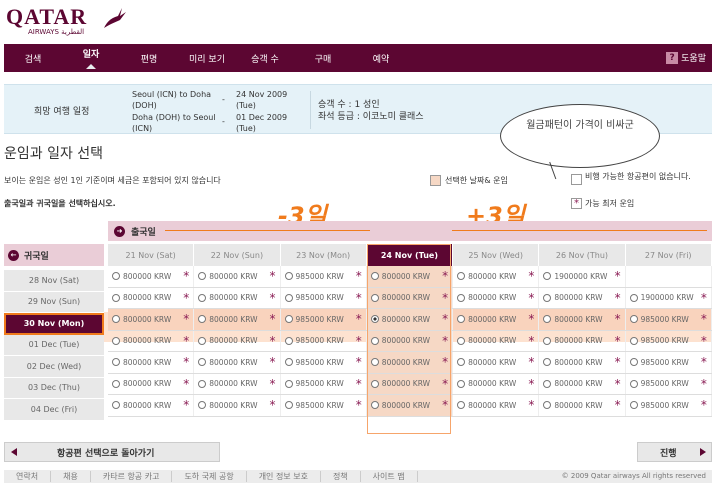  I want to click on nav-purchase: 구매, so click(323, 58).